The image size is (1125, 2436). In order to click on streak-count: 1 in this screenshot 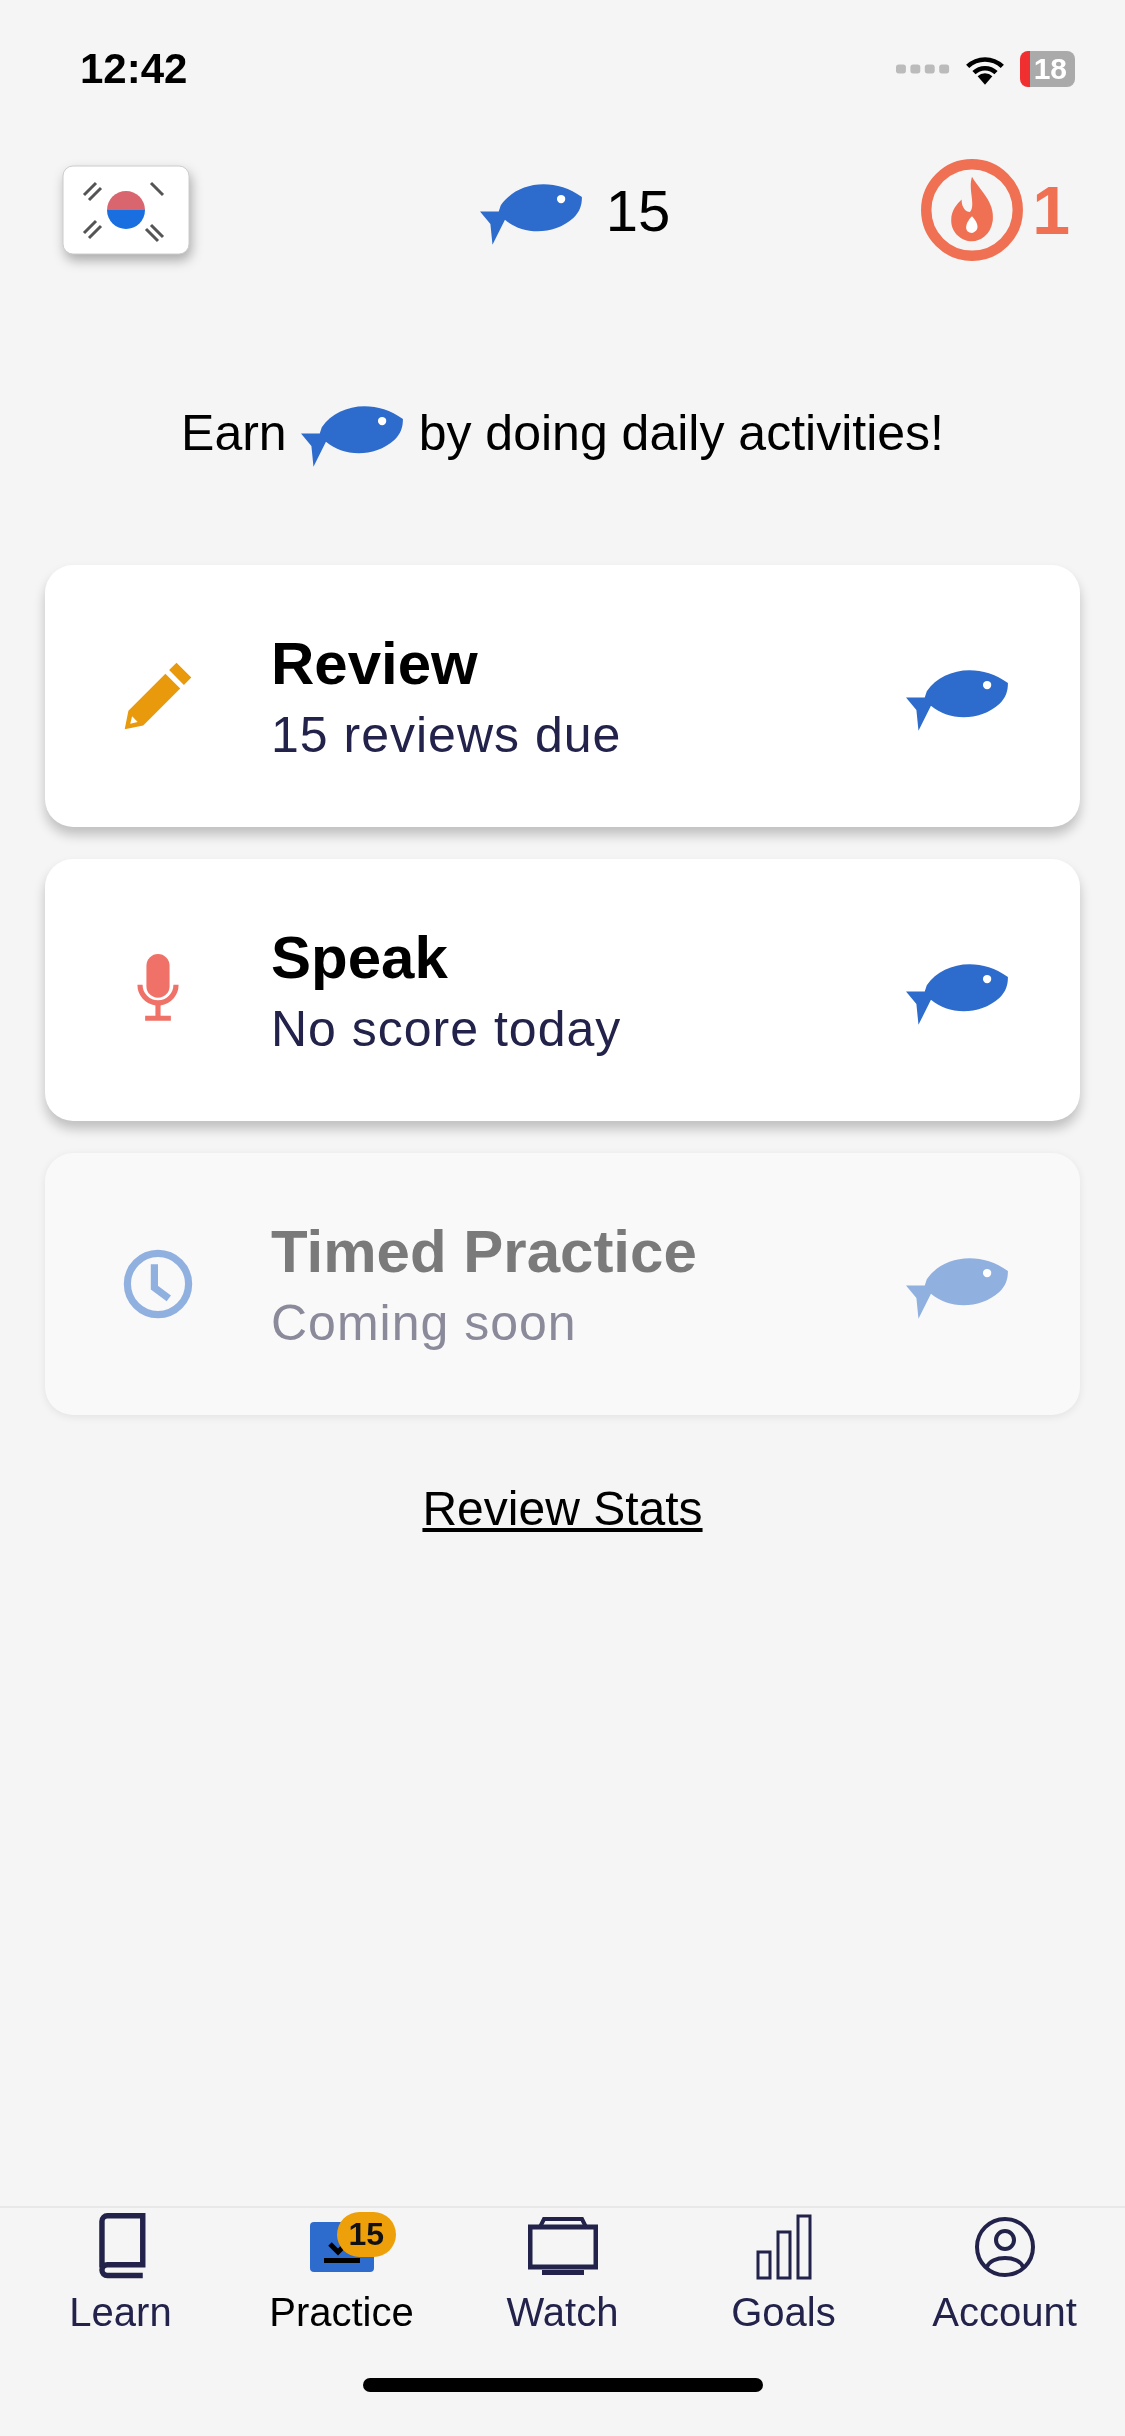, I will do `click(1051, 210)`.